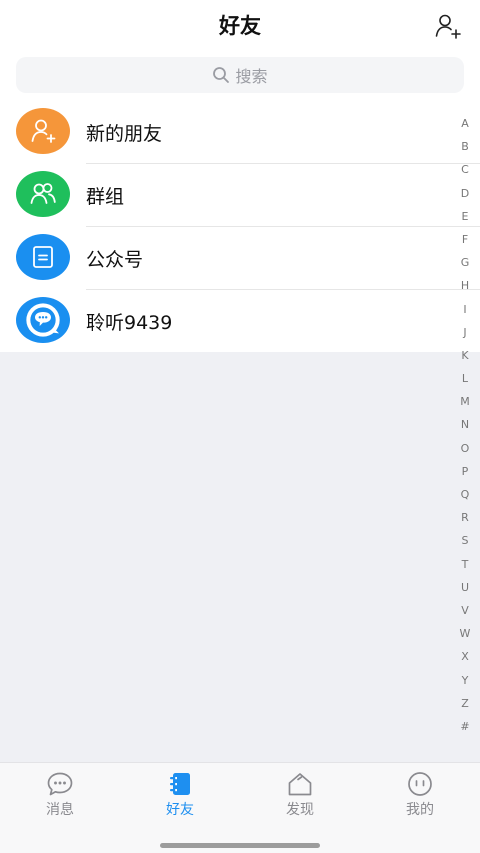 Image resolution: width=480 pixels, height=853 pixels. What do you see at coordinates (465, 193) in the screenshot?
I see `index-letter: D` at bounding box center [465, 193].